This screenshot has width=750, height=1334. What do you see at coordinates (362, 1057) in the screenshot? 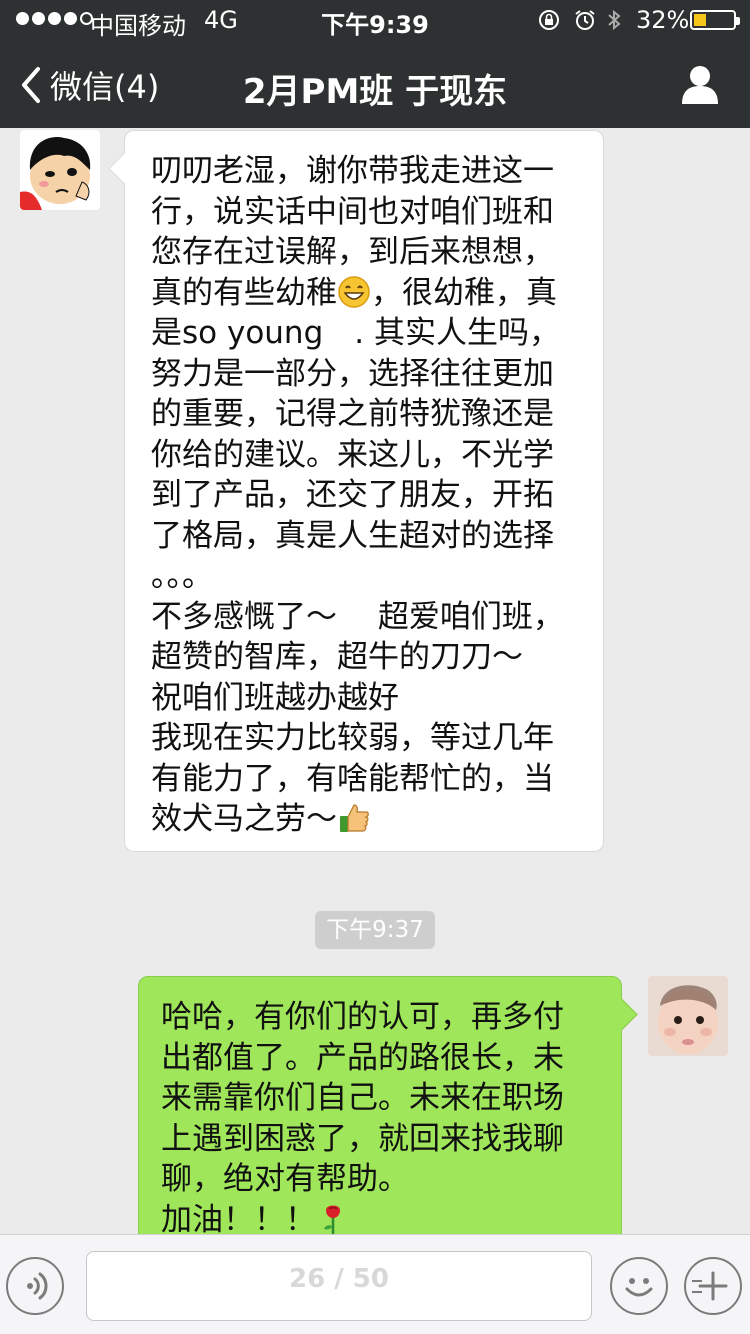
I see `message-line: 出都值了。产品的路很长，未` at bounding box center [362, 1057].